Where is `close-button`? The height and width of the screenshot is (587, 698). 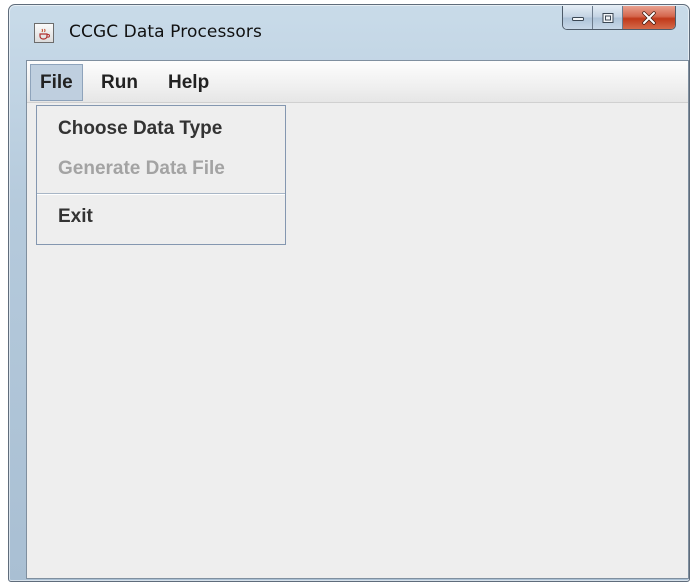
close-button is located at coordinates (649, 17).